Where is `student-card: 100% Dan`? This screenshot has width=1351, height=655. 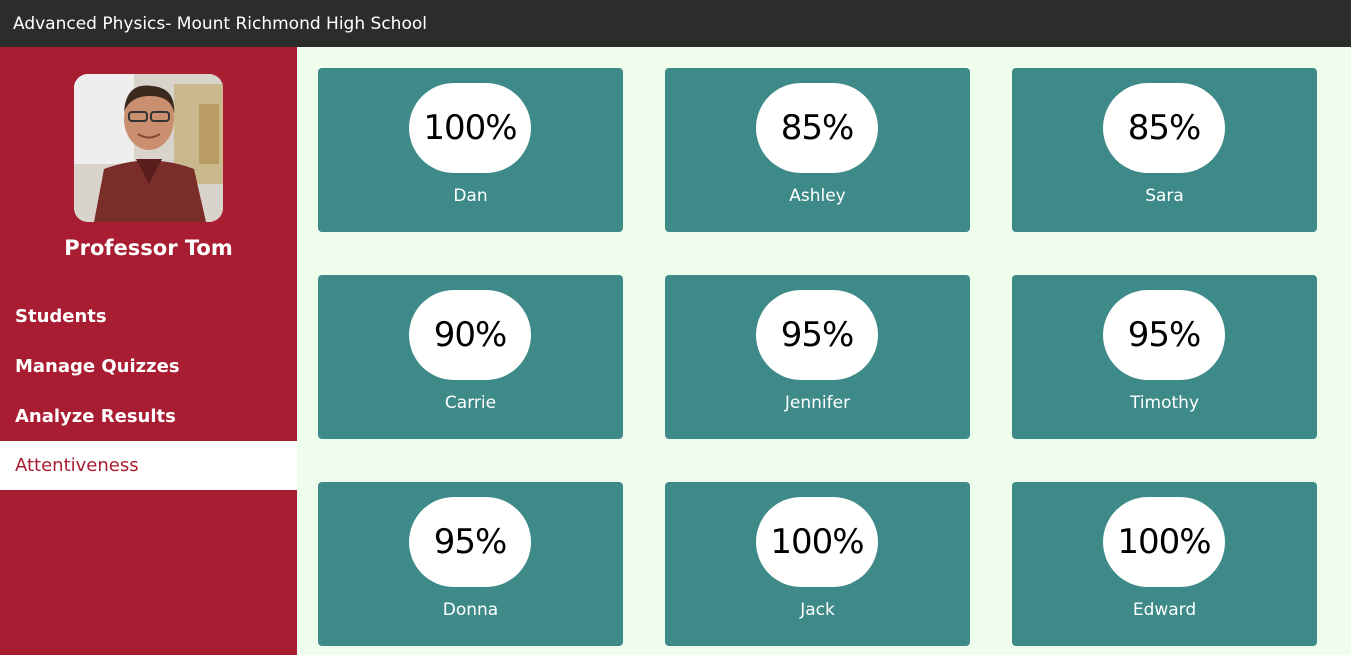 student-card: 100% Dan is located at coordinates (470, 150).